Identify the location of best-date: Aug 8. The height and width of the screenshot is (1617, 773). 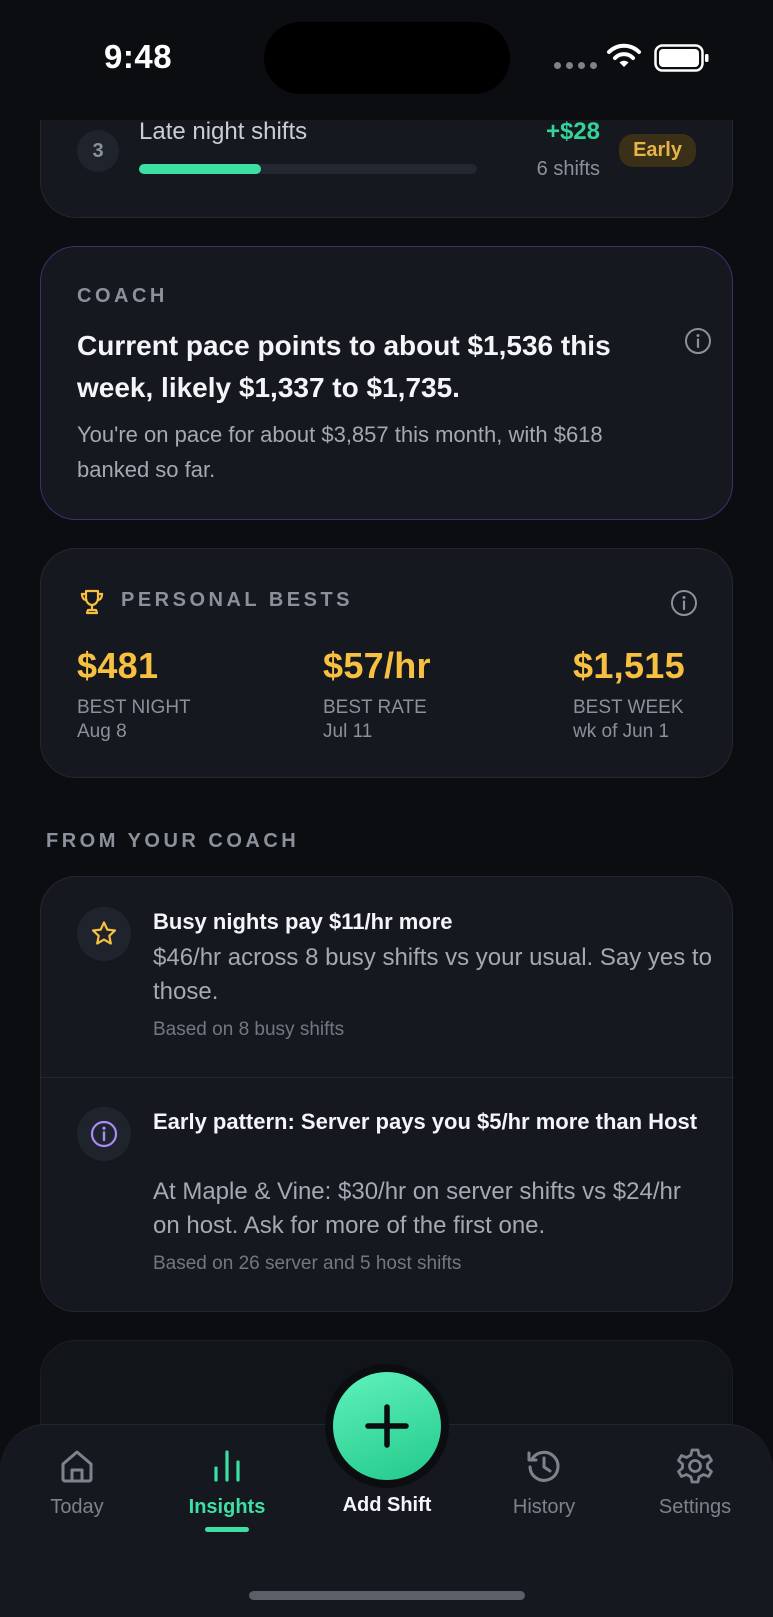
(102, 731).